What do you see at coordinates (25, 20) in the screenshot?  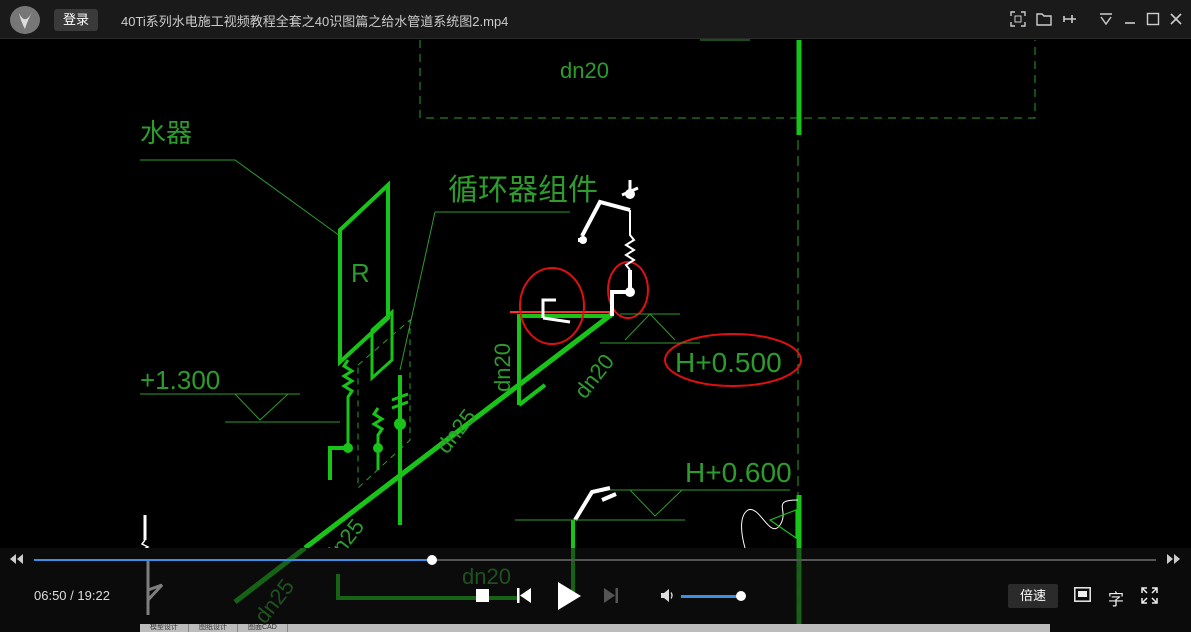 I see `app-logo` at bounding box center [25, 20].